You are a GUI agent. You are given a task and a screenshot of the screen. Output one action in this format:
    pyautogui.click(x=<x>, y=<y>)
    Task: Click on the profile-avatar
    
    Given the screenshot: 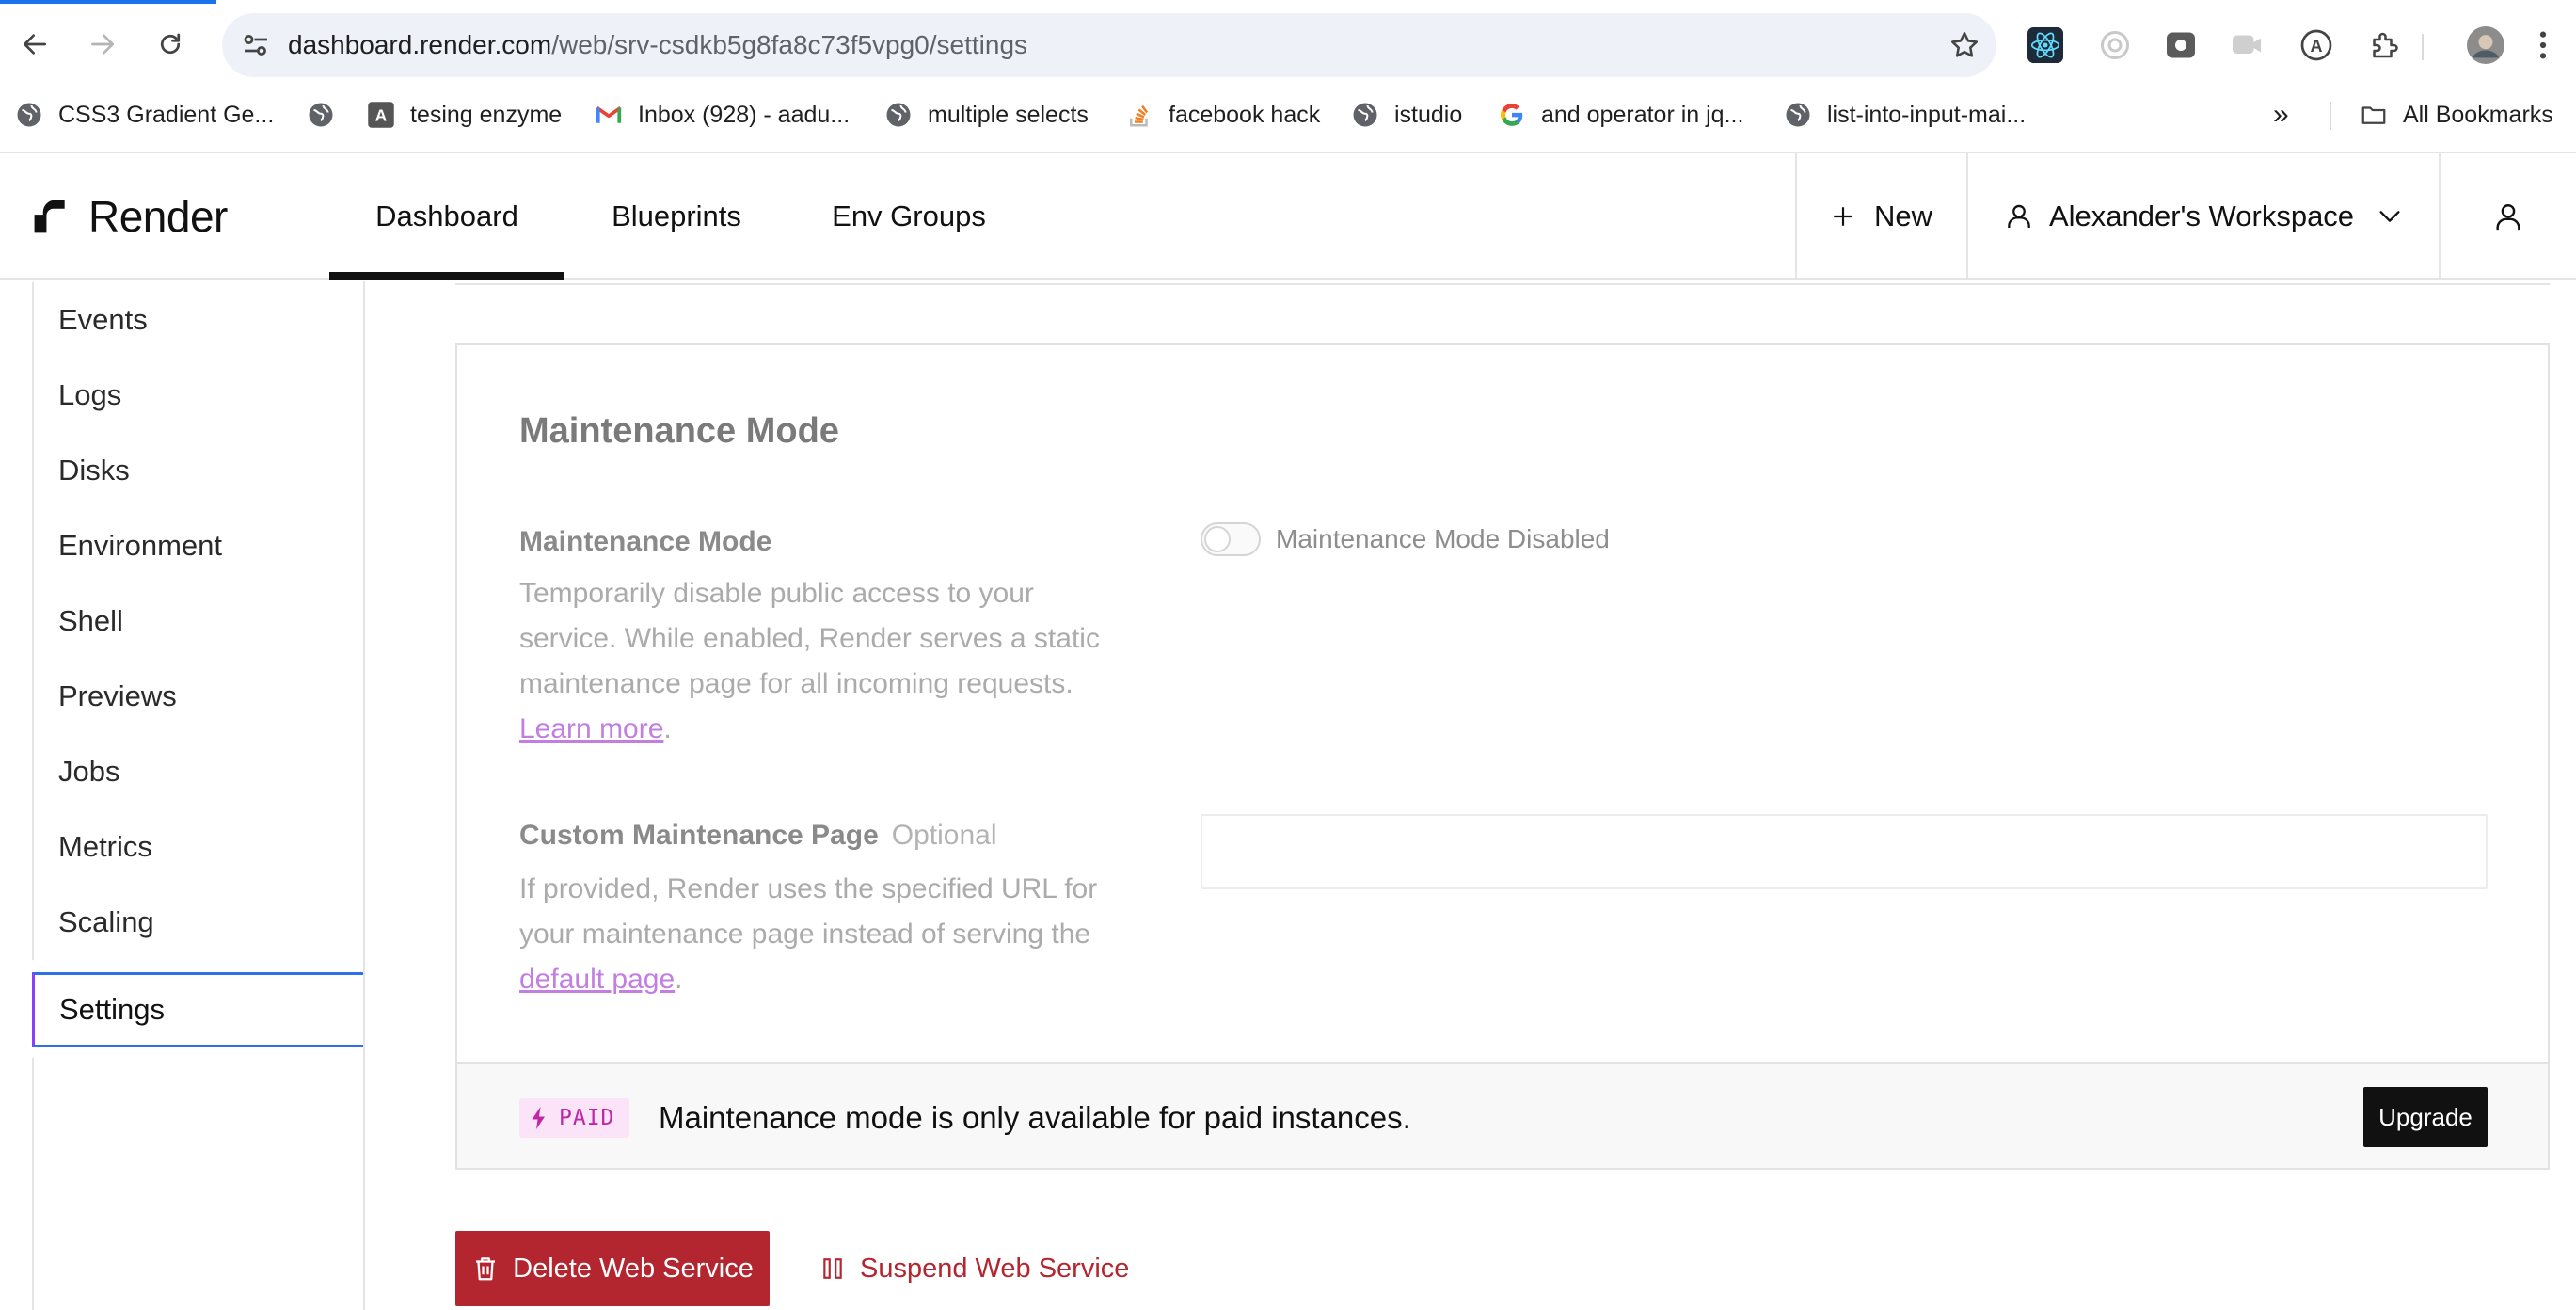 What is the action you would take?
    pyautogui.click(x=2486, y=45)
    